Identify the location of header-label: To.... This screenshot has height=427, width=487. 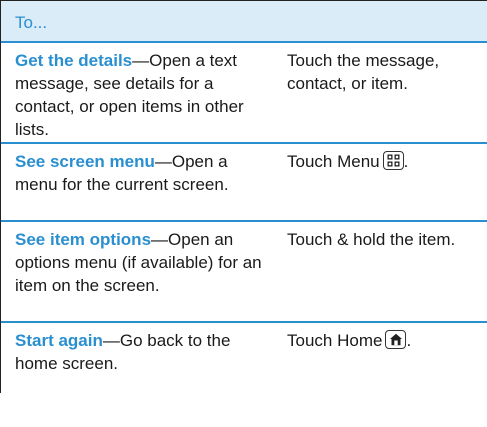
(31, 22).